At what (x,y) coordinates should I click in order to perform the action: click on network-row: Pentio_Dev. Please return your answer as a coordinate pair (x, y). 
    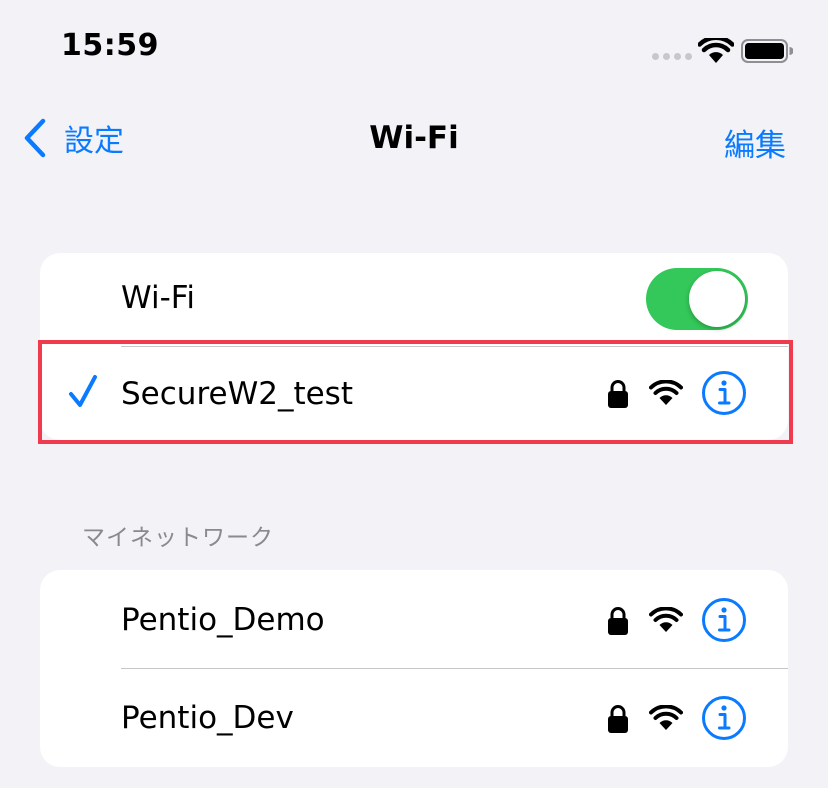
    Looking at the image, I should click on (414, 717).